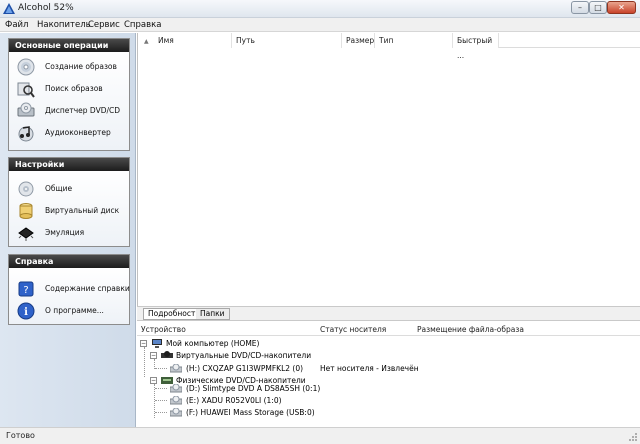  I want to click on tab-folders: Папки, so click(213, 314).